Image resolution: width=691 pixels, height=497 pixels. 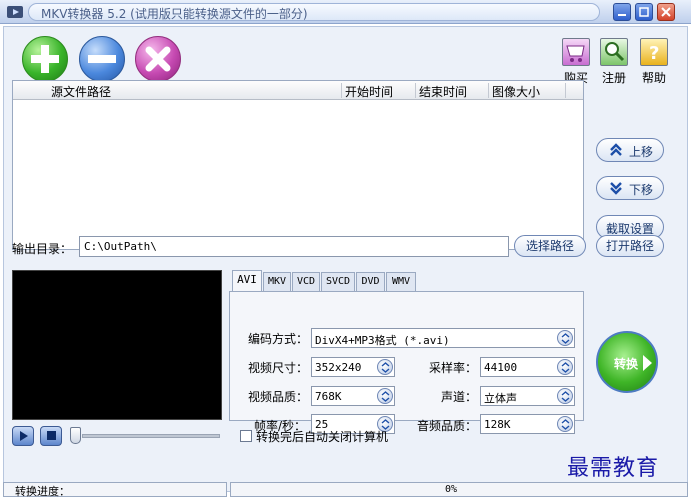 I want to click on video-quality-select: 768K, so click(x=353, y=396).